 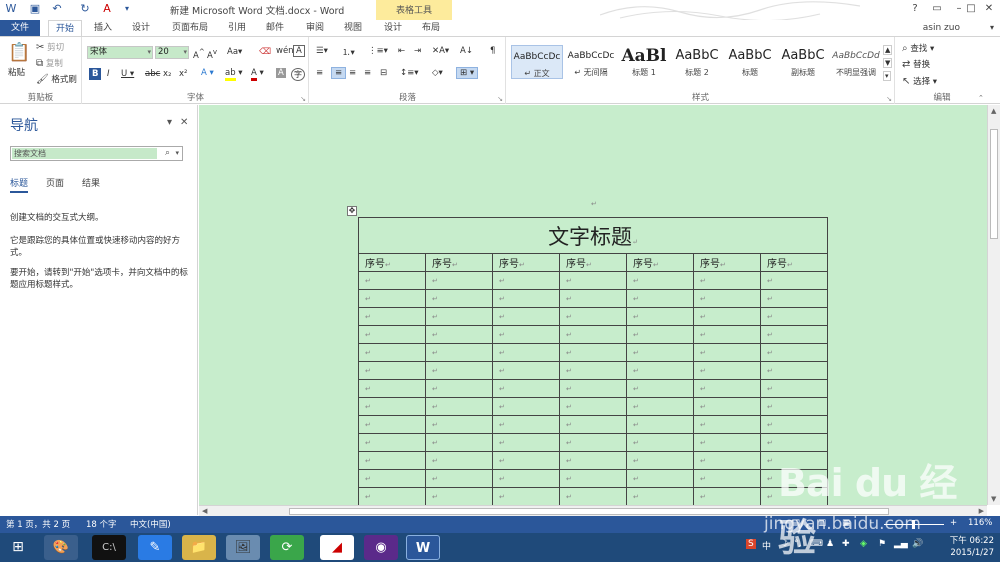 I want to click on table-move-handle-icon: ✥, so click(x=352, y=211).